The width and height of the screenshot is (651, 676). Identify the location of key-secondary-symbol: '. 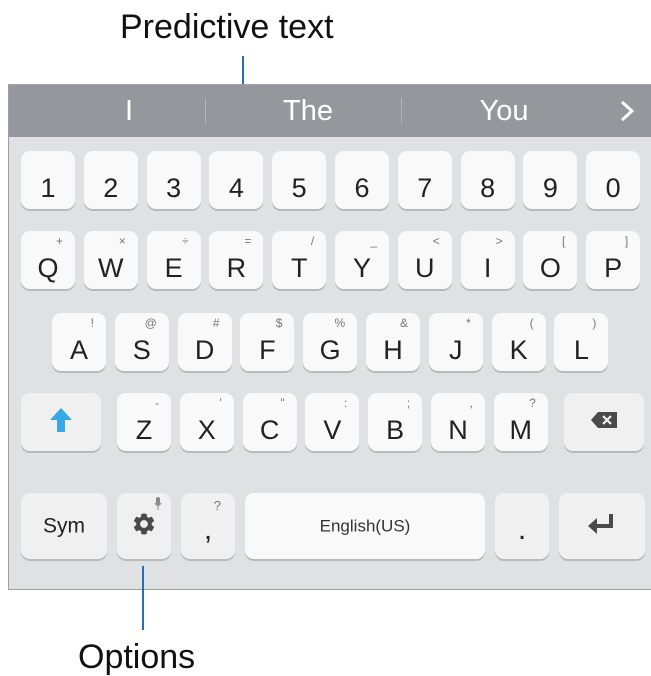
(220, 403).